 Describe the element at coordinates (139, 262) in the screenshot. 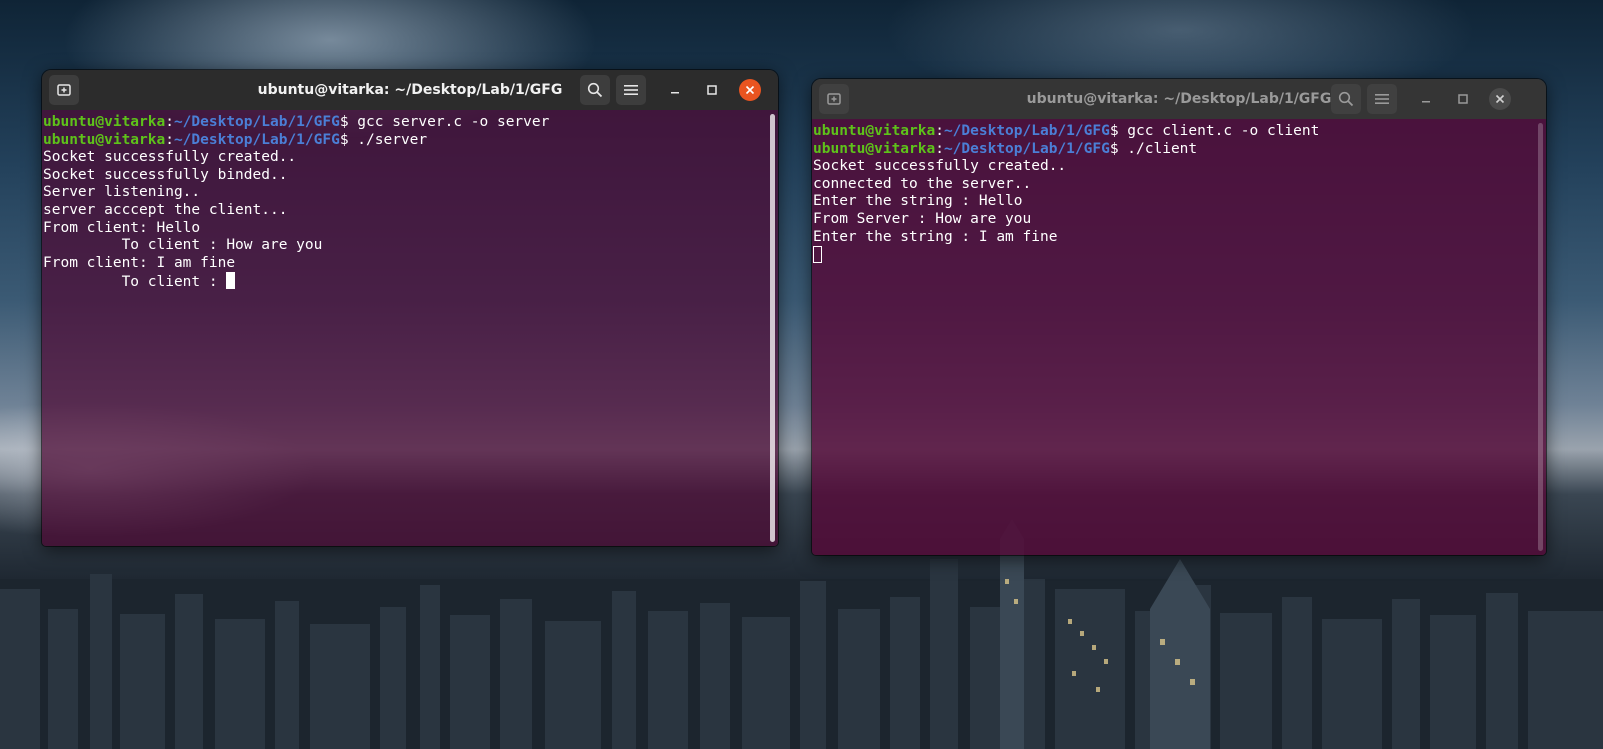

I see `output-line: From client: I am fine` at that location.